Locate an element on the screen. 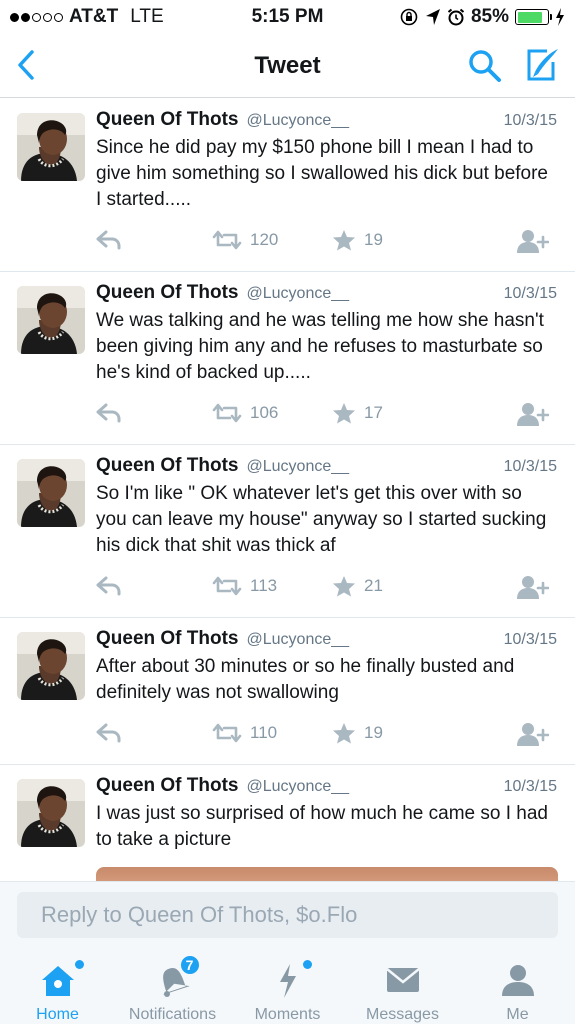 This screenshot has width=575, height=1024. carrier-label: AT&T is located at coordinates (94, 16).